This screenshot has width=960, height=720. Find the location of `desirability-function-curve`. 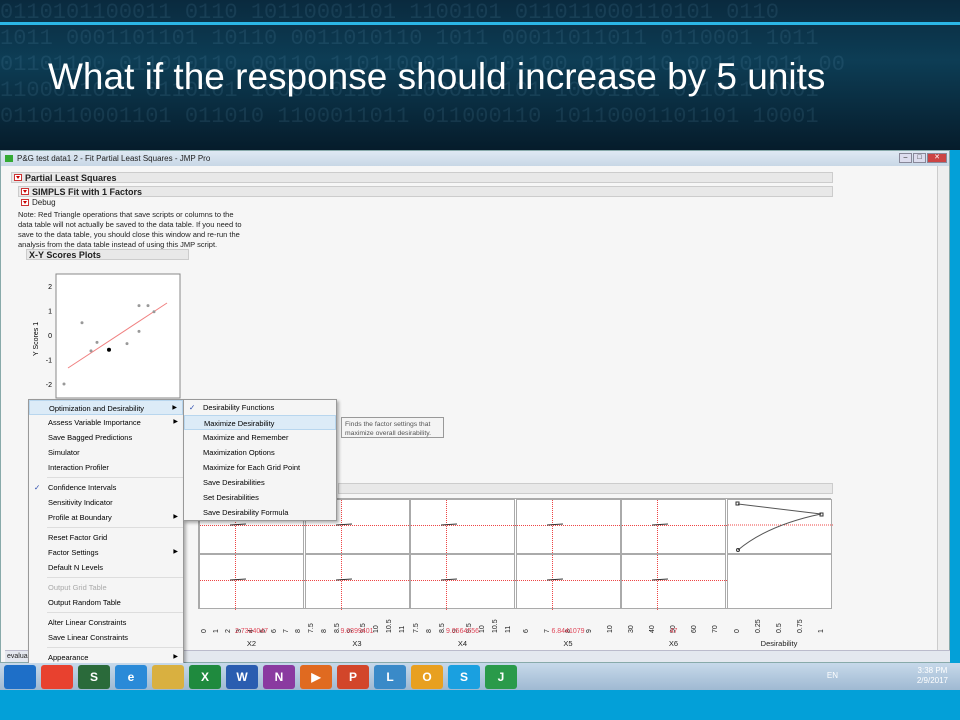

desirability-function-curve is located at coordinates (780, 527).